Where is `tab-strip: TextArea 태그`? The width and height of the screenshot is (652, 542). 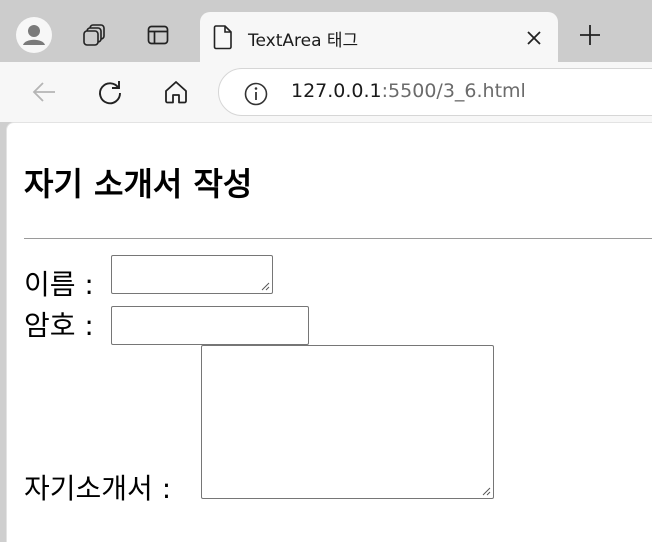 tab-strip: TextArea 태그 is located at coordinates (326, 32).